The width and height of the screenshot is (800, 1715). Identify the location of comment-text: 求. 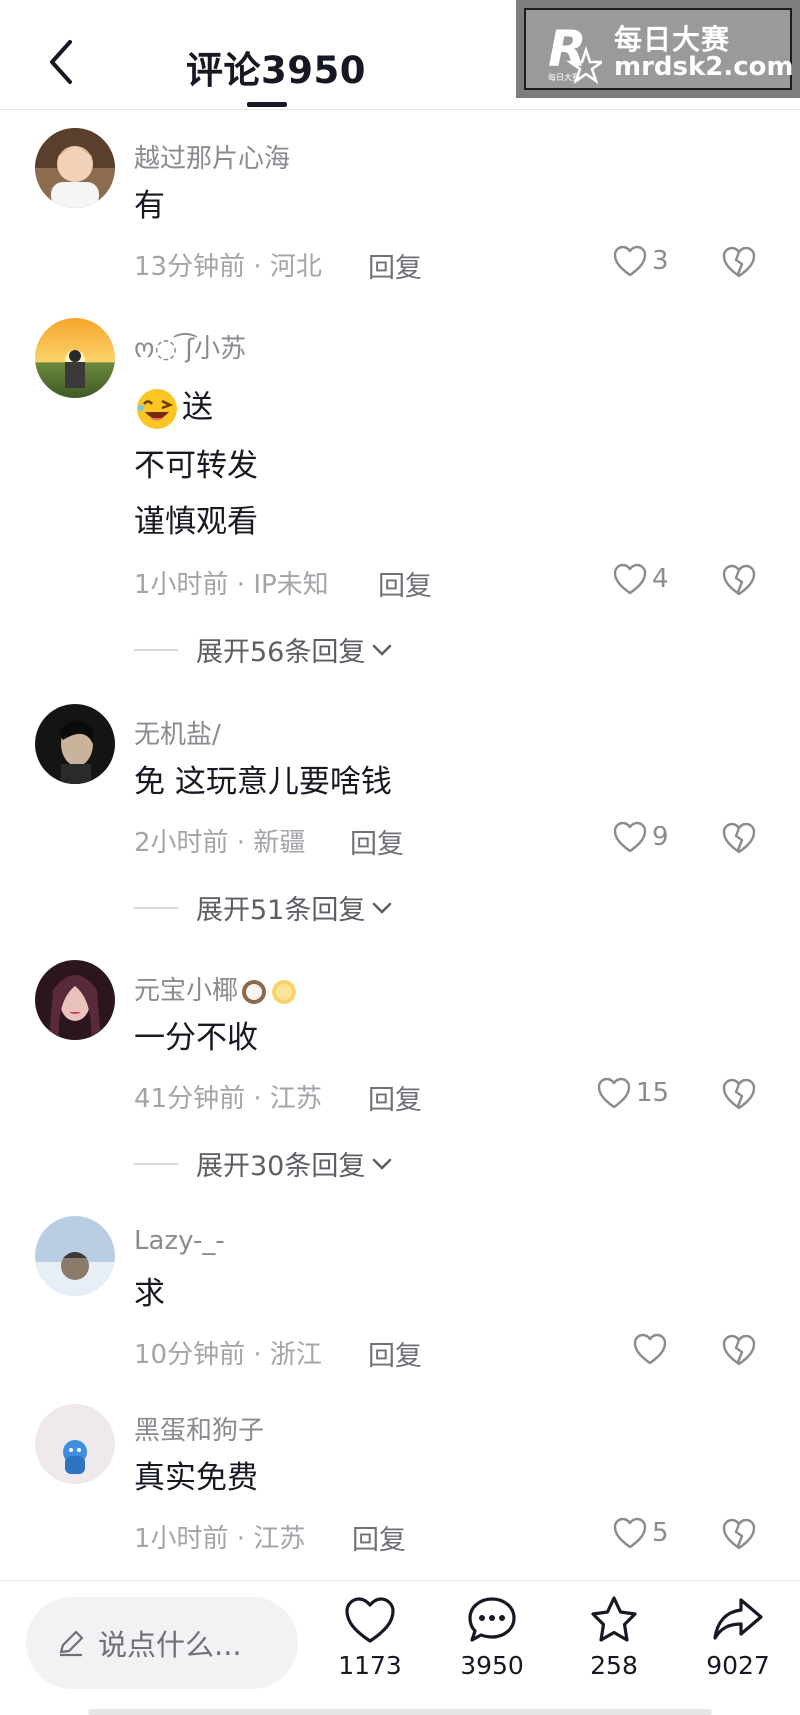
(149, 1294).